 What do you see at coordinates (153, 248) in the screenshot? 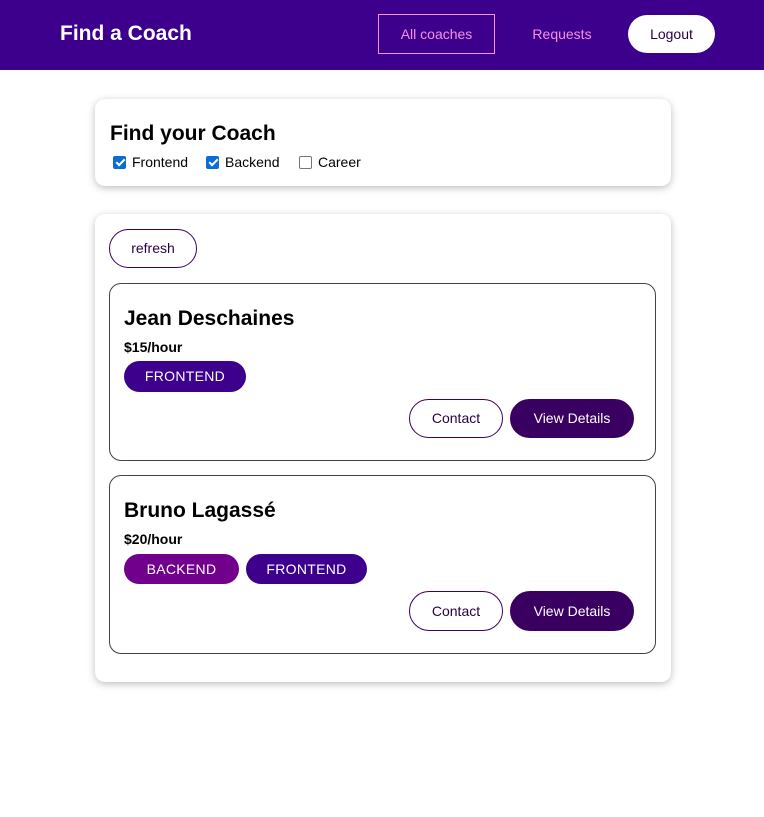
I see `refresh-button: refresh` at bounding box center [153, 248].